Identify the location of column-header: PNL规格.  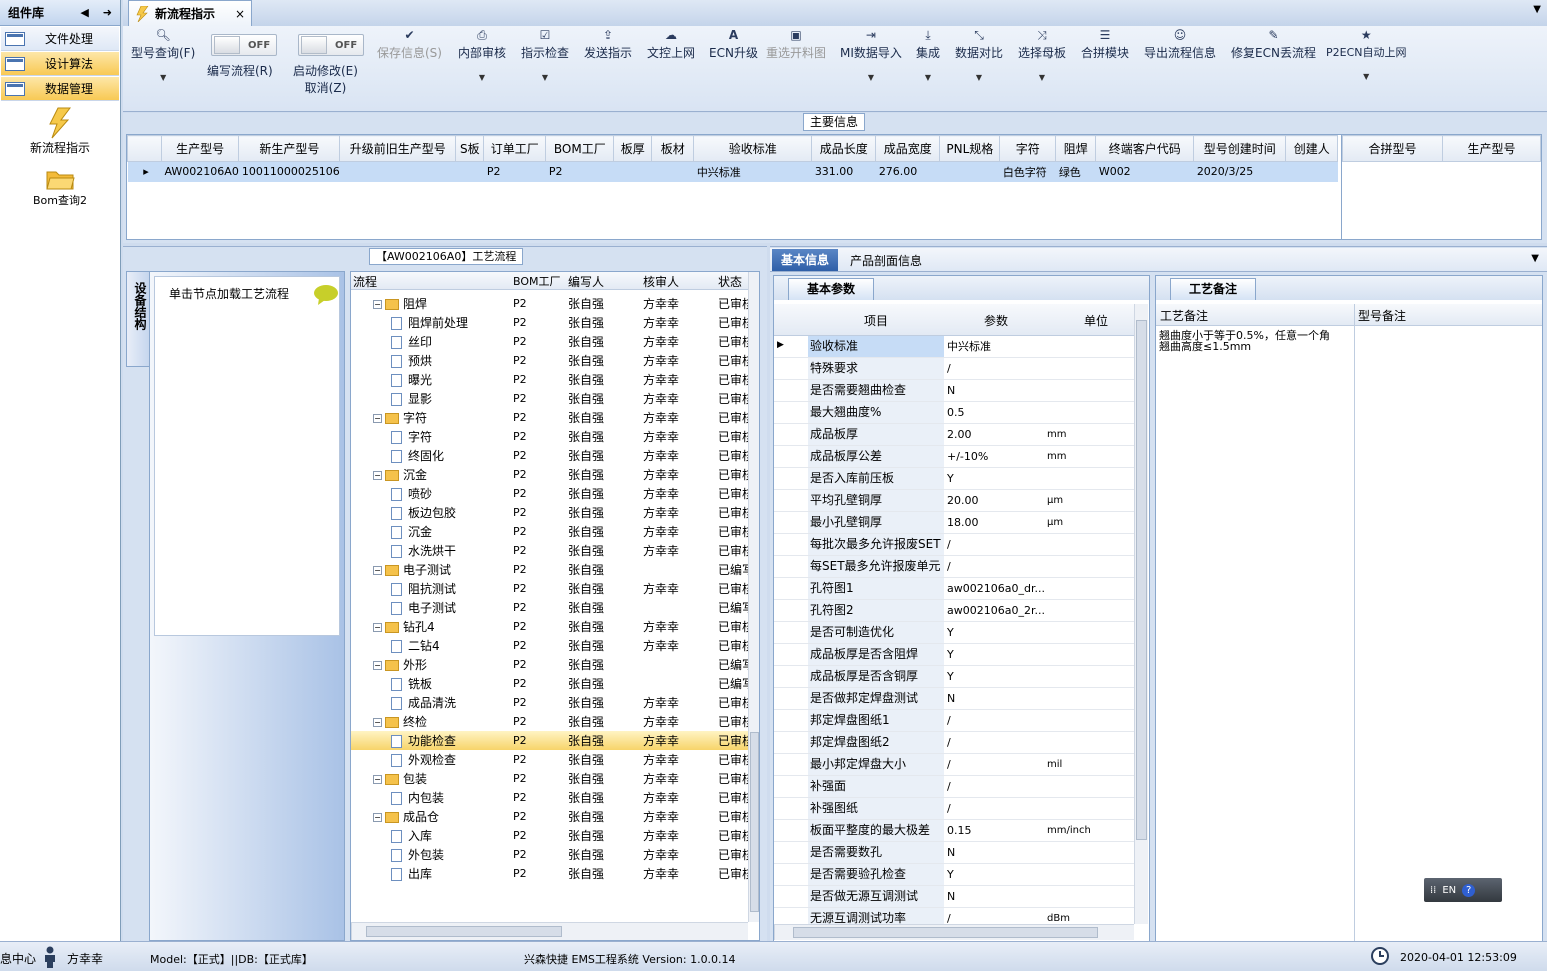
(970, 148).